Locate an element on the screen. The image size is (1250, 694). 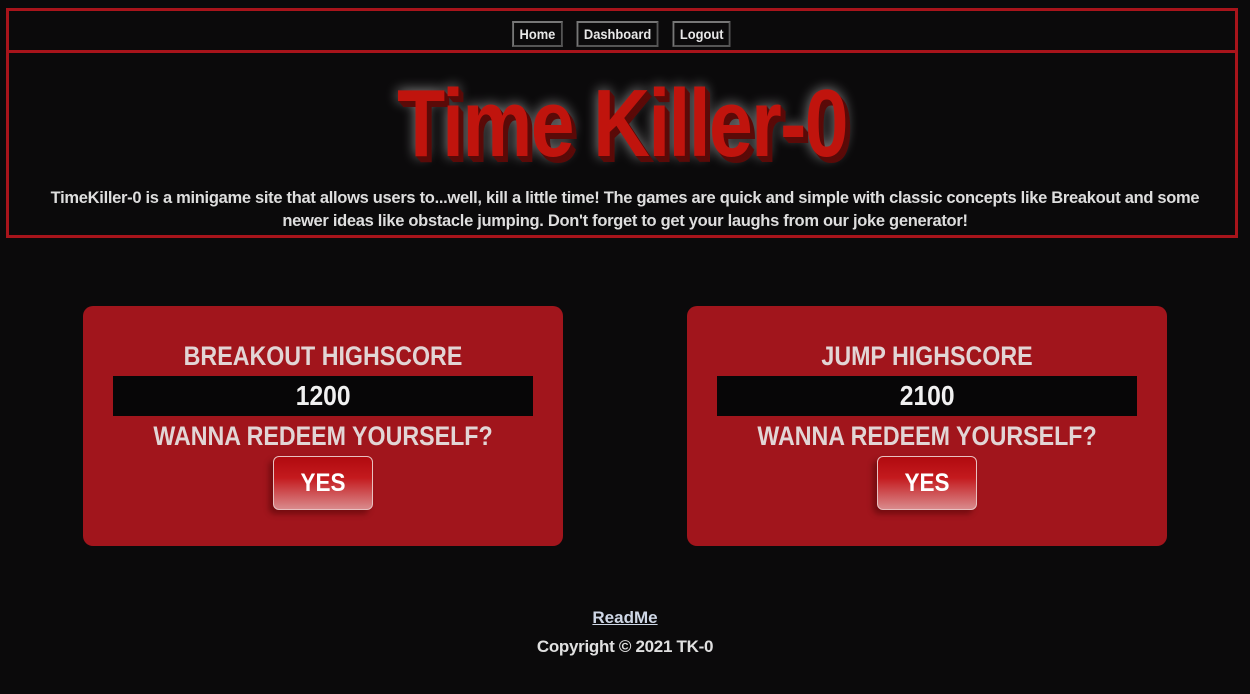
readme-link: ReadMe is located at coordinates (625, 618).